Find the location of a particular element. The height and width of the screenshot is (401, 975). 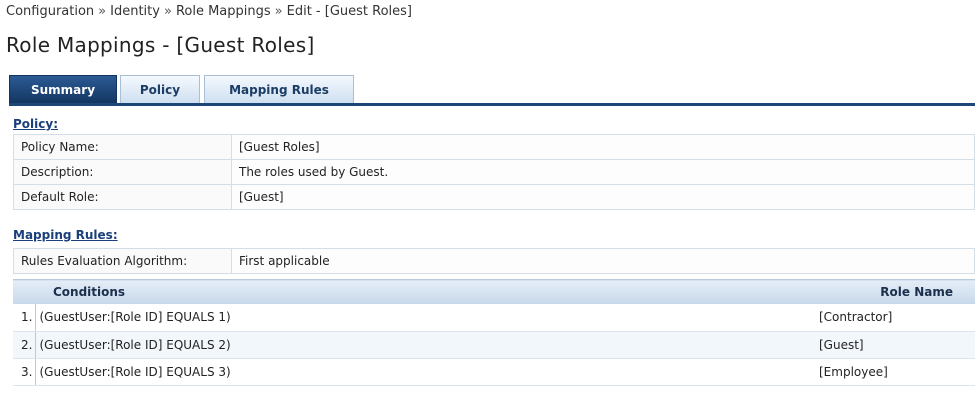

policy-section-link: Policy: is located at coordinates (35, 124).